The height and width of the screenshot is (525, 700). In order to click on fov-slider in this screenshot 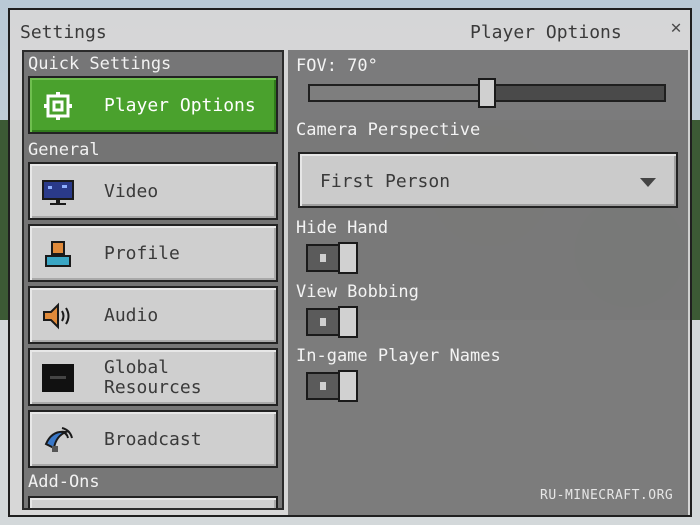, I will do `click(487, 93)`.